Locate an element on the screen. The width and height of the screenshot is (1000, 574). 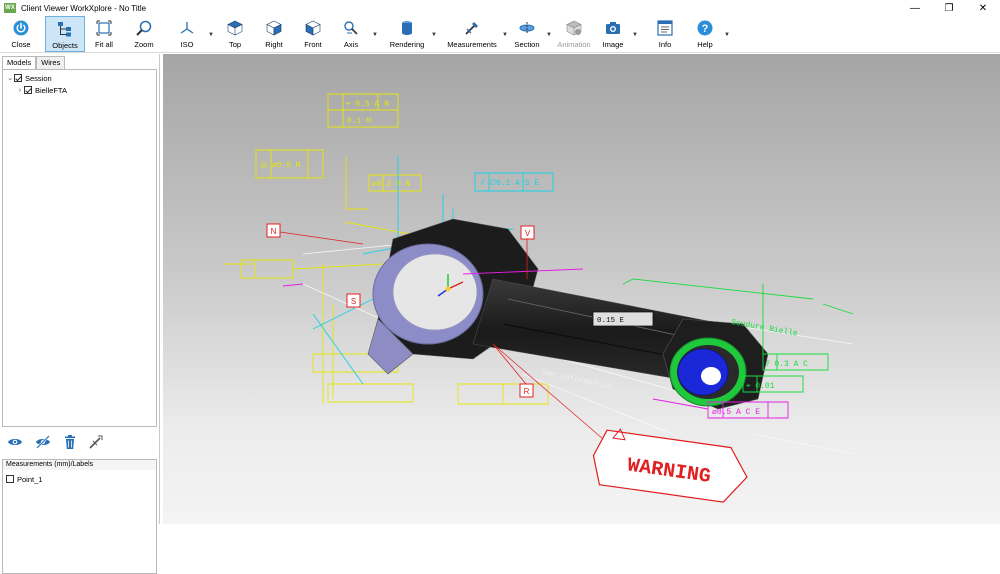
close-window-button: ✕ is located at coordinates (983, 8).